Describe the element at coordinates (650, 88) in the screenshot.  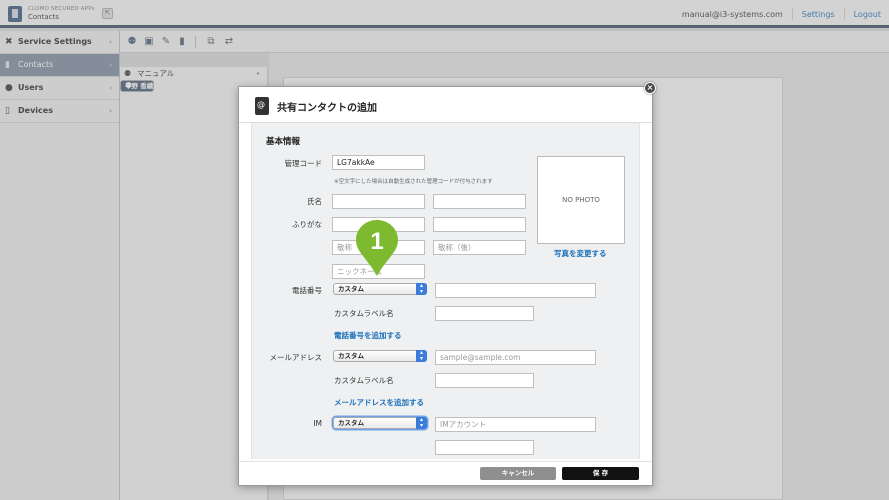
I see `close-icon: ×` at that location.